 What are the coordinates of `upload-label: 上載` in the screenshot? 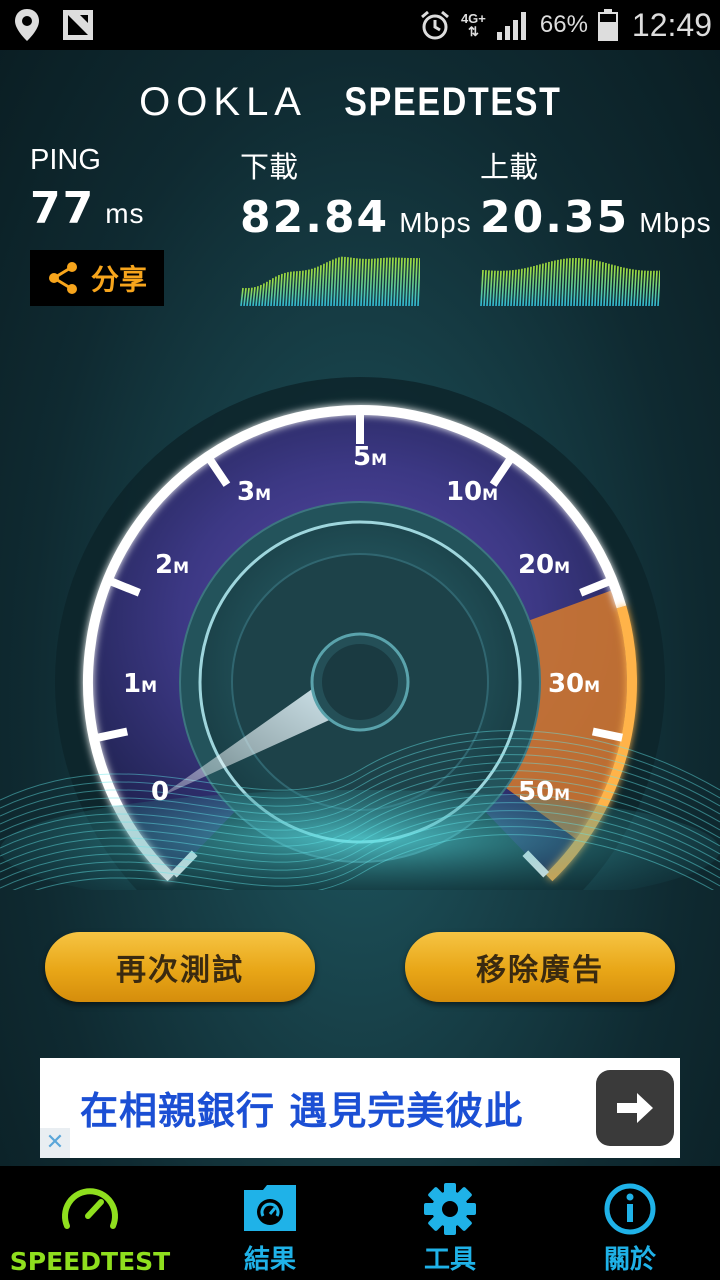 It's located at (509, 168).